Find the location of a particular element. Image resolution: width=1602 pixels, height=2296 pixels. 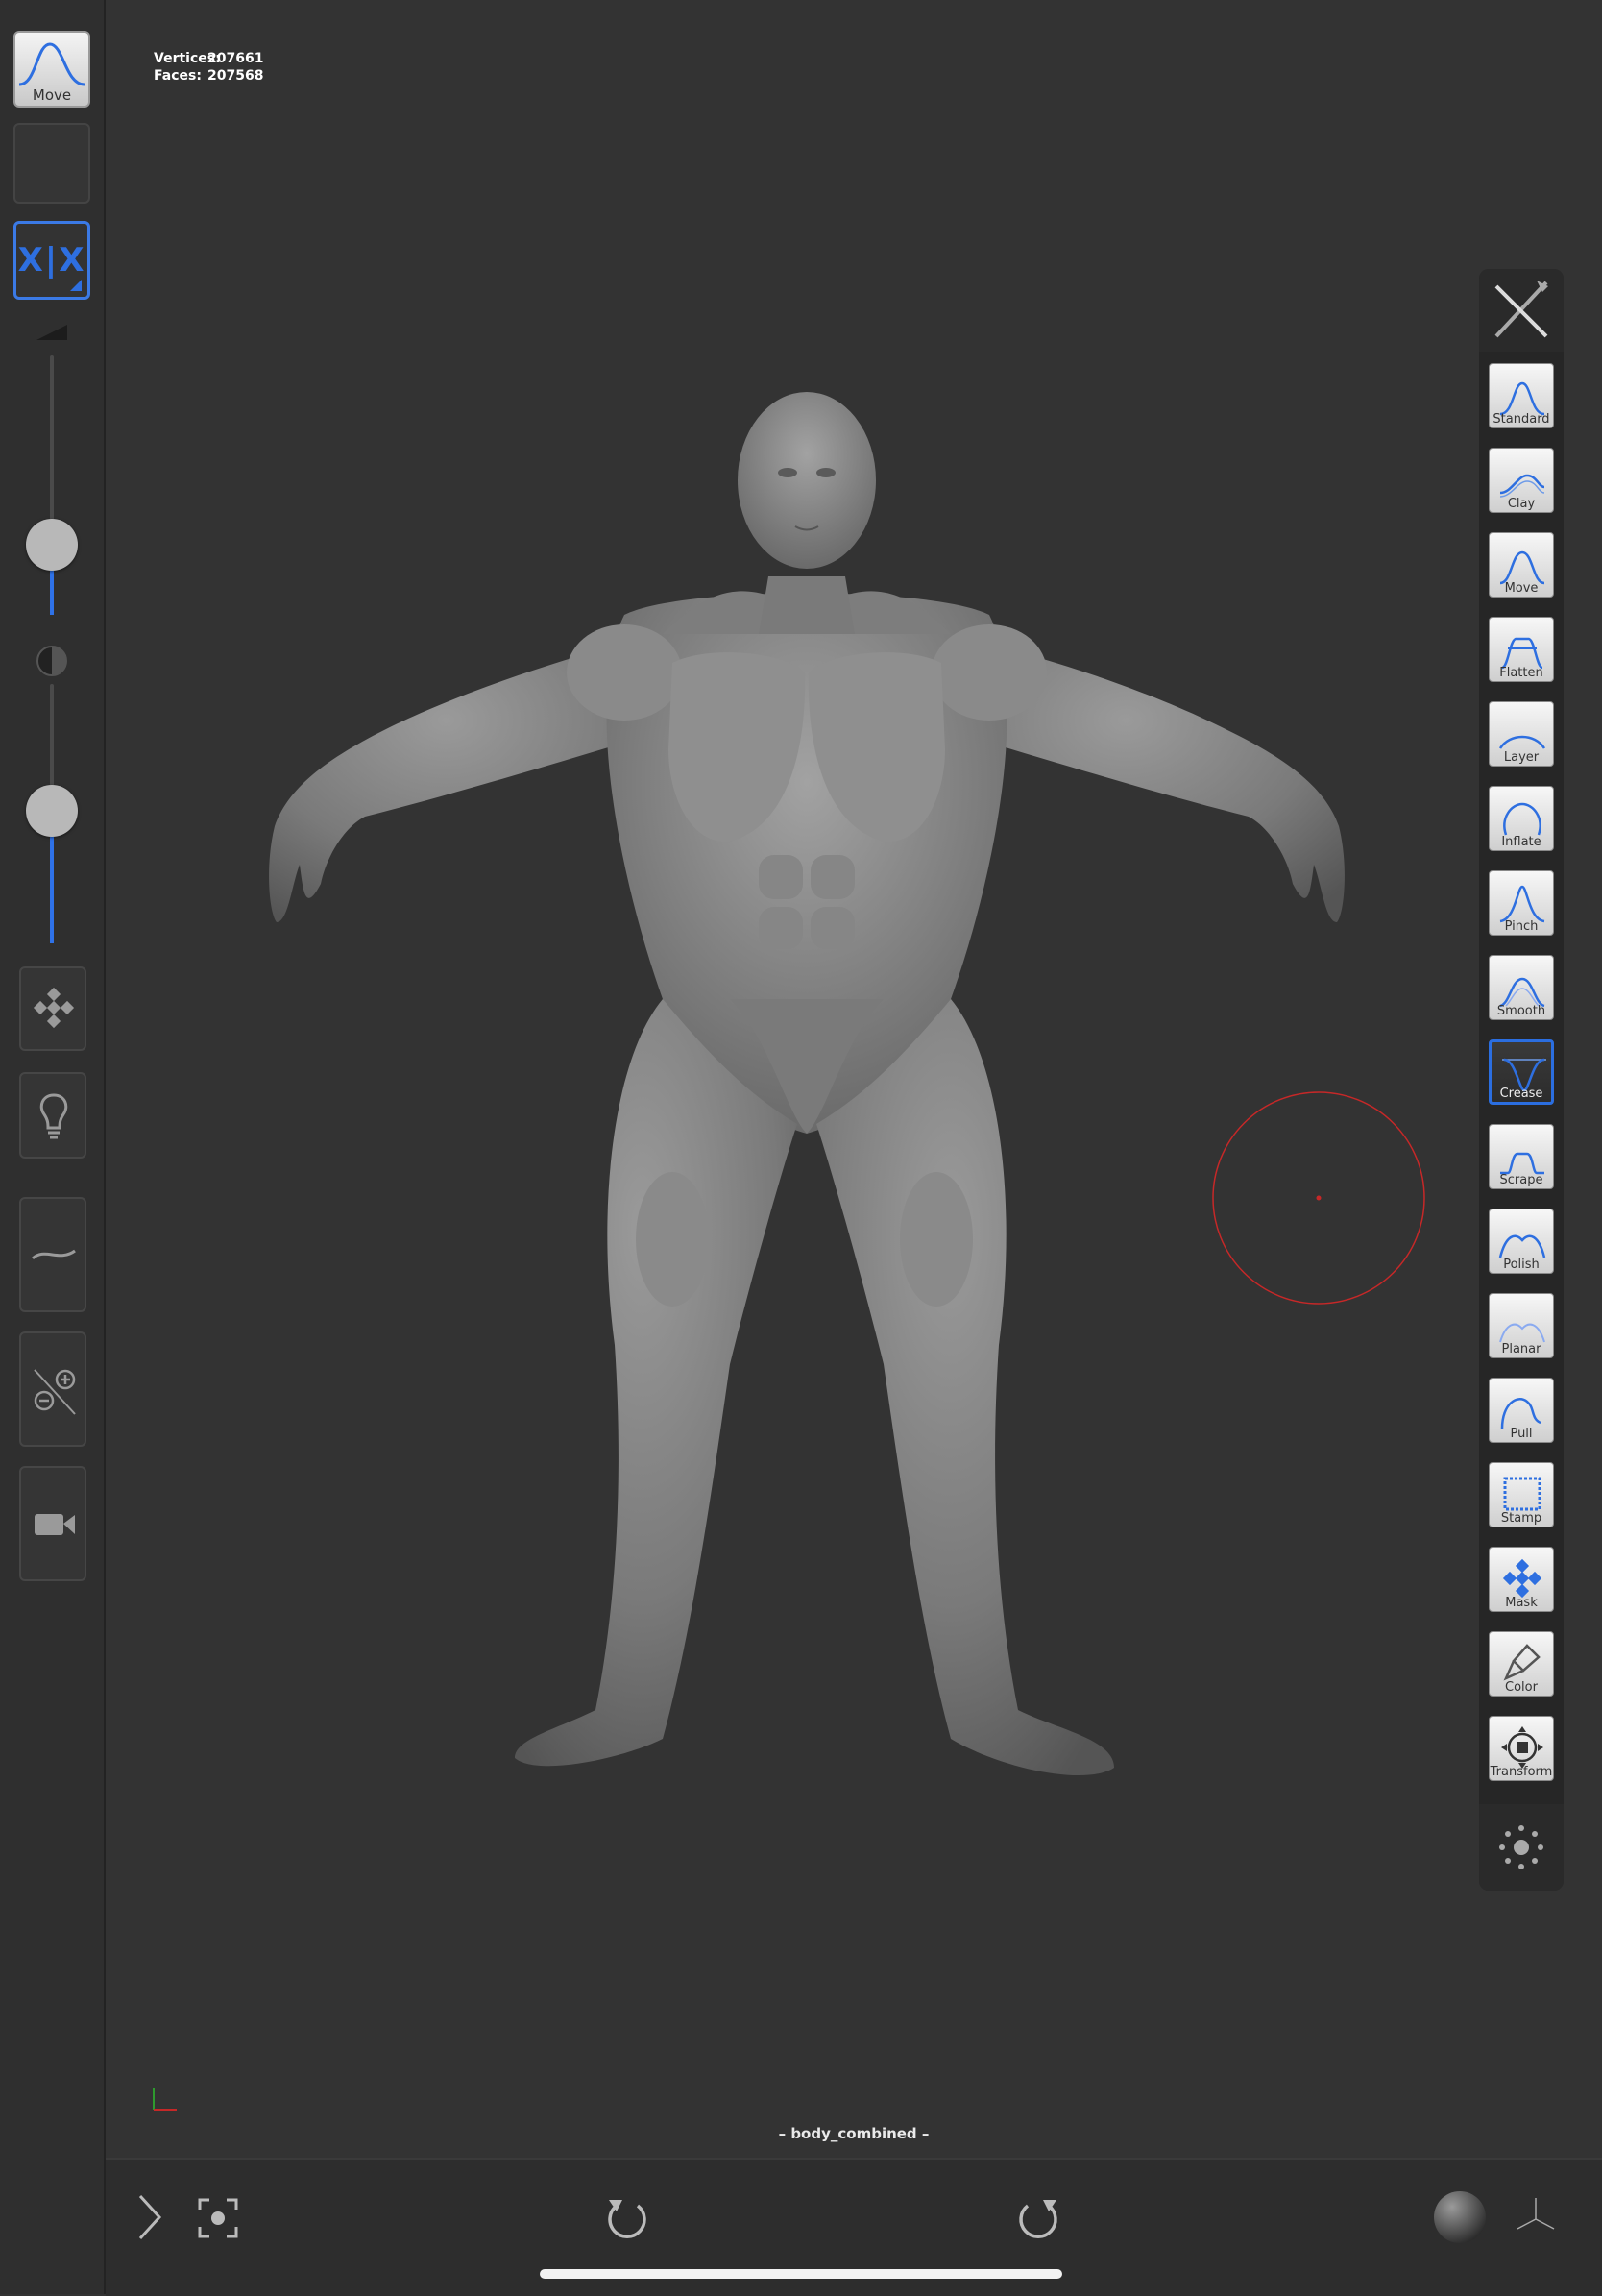

transform-brush-icon is located at coordinates (1522, 1747).